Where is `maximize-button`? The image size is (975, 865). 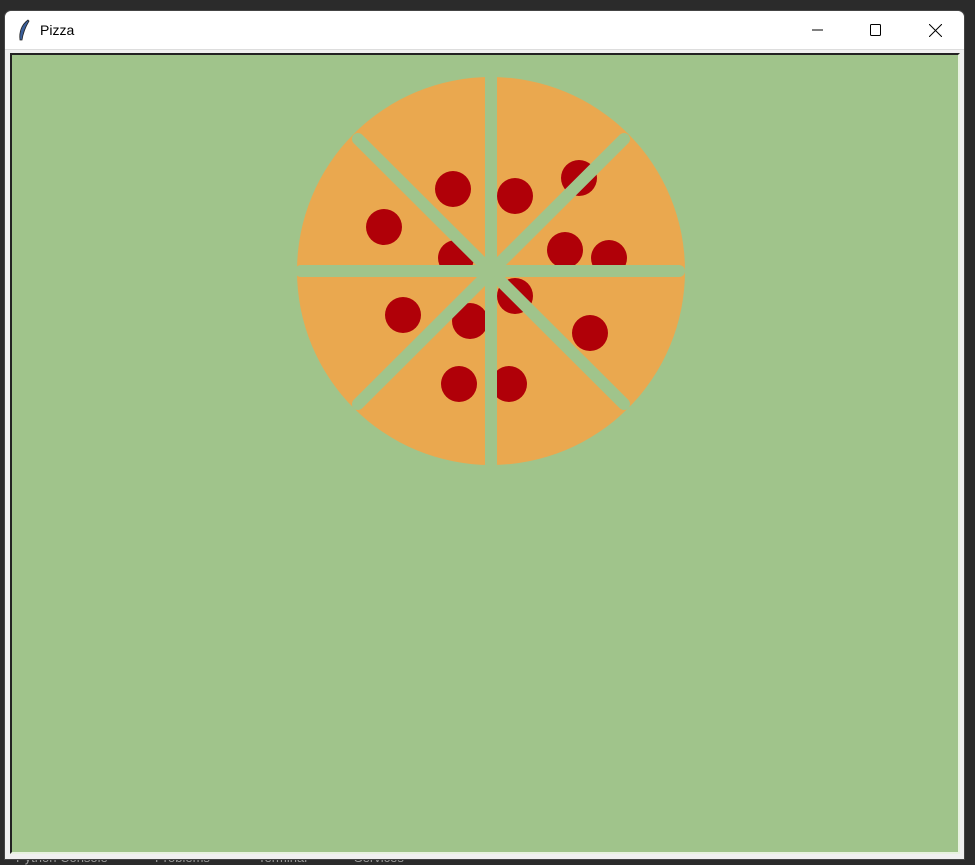 maximize-button is located at coordinates (876, 30).